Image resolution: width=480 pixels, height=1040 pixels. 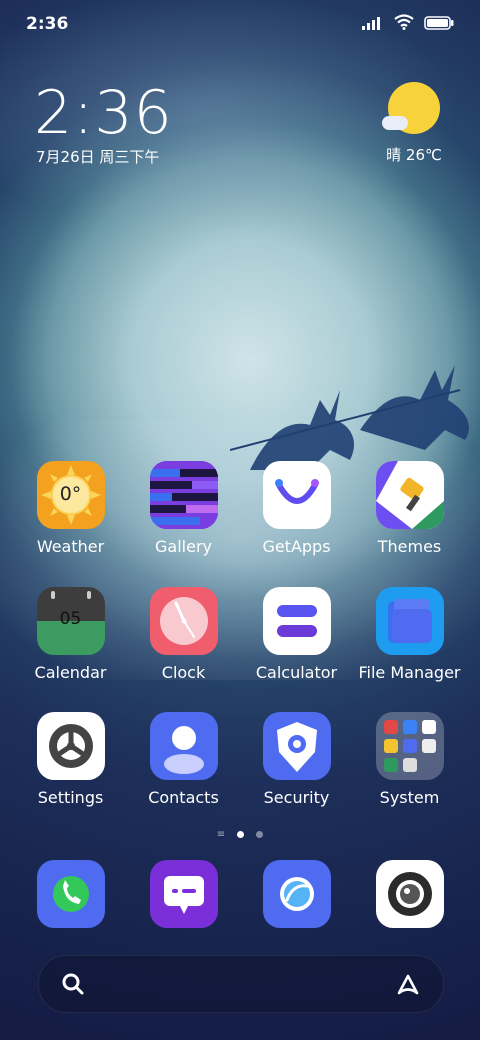 What do you see at coordinates (409, 672) in the screenshot?
I see `app-label: File Manager` at bounding box center [409, 672].